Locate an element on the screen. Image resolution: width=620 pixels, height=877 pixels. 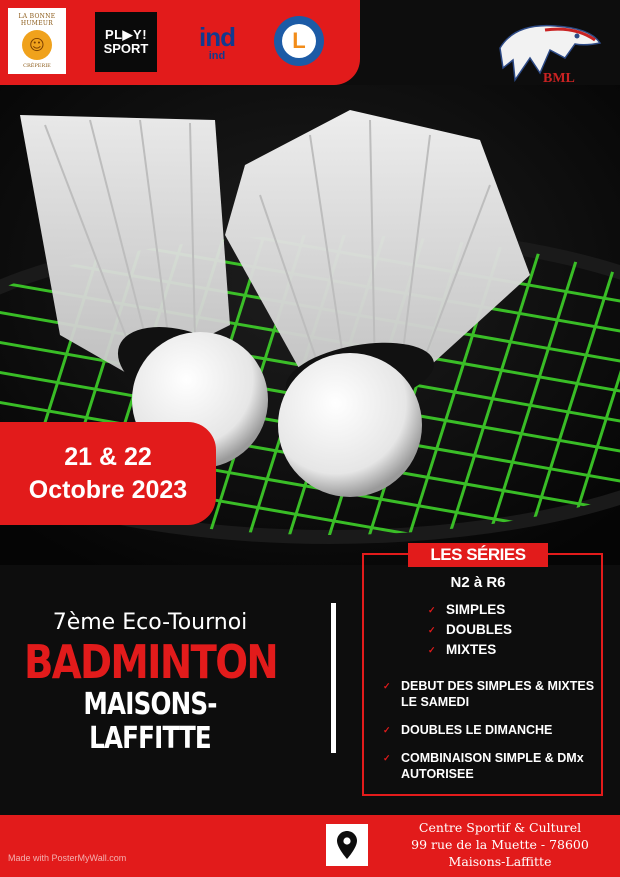
tournament-sport: BADMINTON is located at coordinates (151, 662).